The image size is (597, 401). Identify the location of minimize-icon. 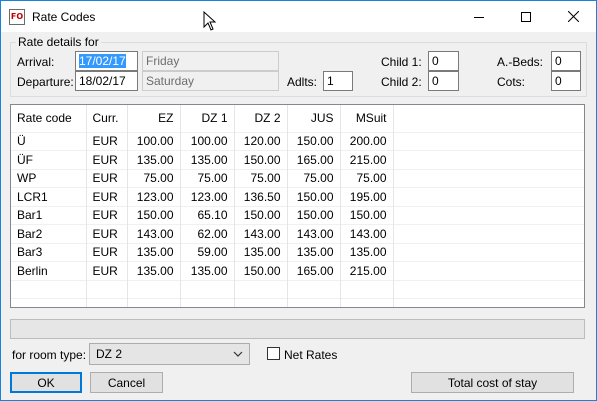
(479, 17).